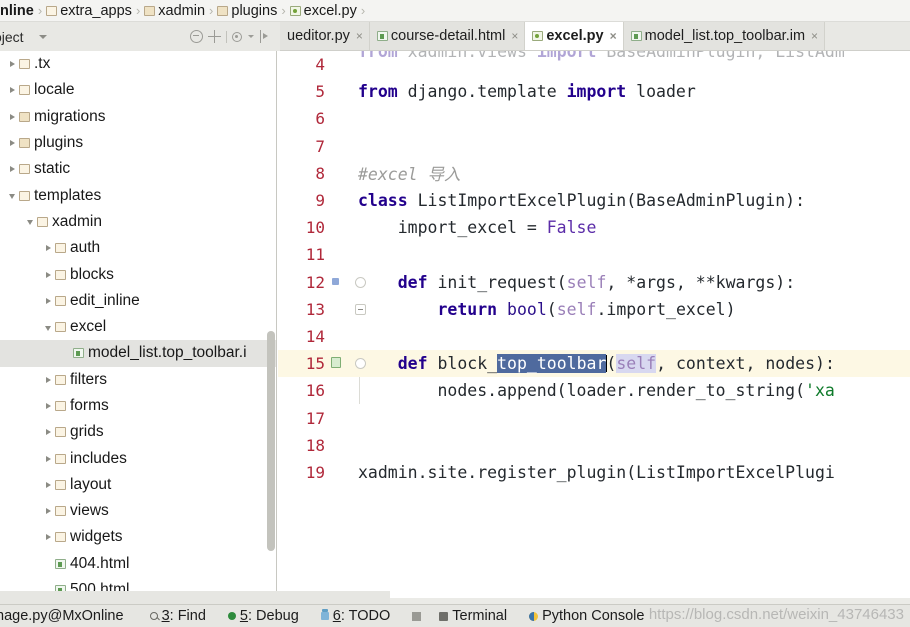 This screenshot has width=910, height=627. I want to click on code-line-6: 6, so click(594, 118).